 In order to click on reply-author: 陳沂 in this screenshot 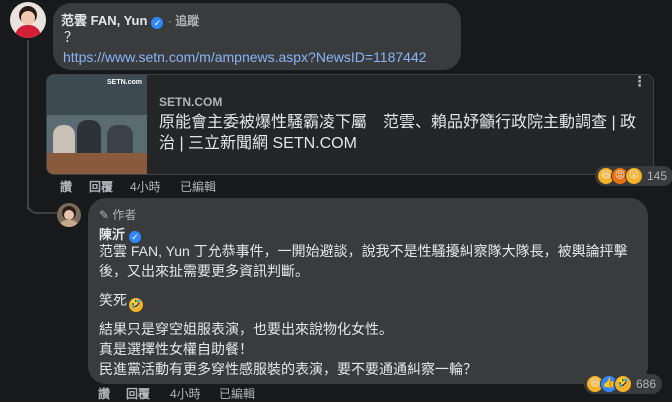, I will do `click(112, 234)`.